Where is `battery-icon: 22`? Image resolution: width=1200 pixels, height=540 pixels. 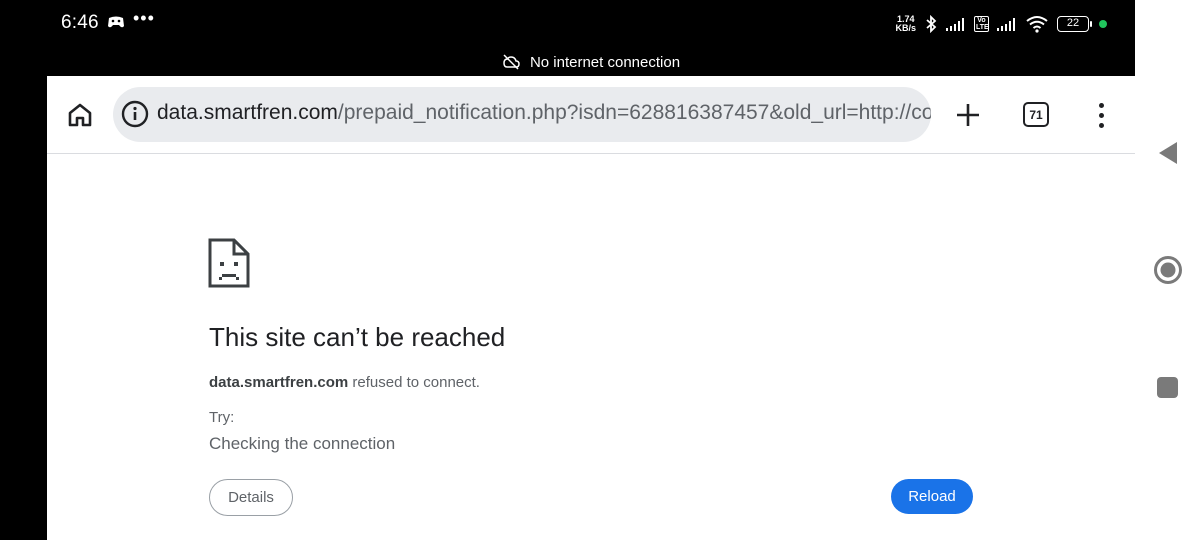
battery-icon: 22 is located at coordinates (1074, 24).